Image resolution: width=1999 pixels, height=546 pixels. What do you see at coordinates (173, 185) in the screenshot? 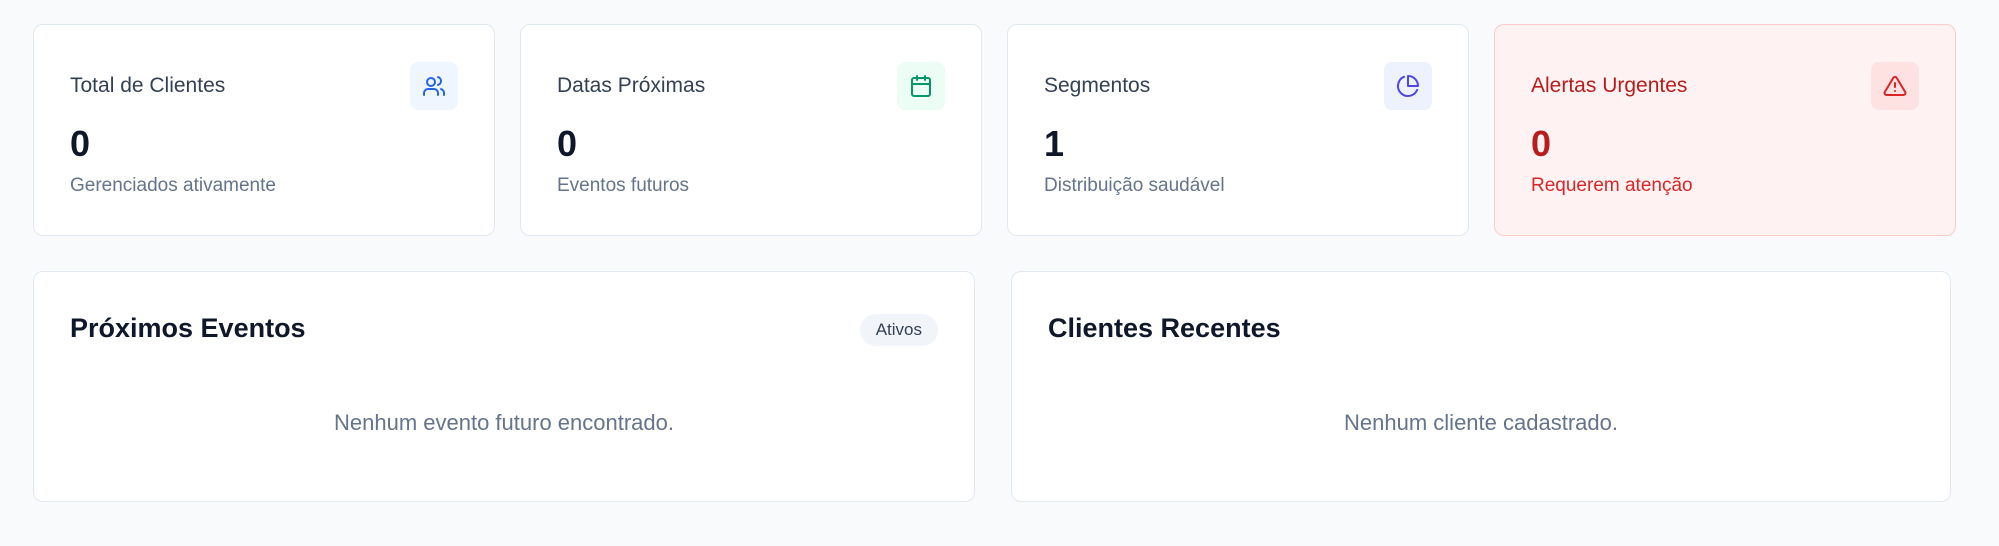
I see `stat-subtitle: Gerenciados ativamente` at bounding box center [173, 185].